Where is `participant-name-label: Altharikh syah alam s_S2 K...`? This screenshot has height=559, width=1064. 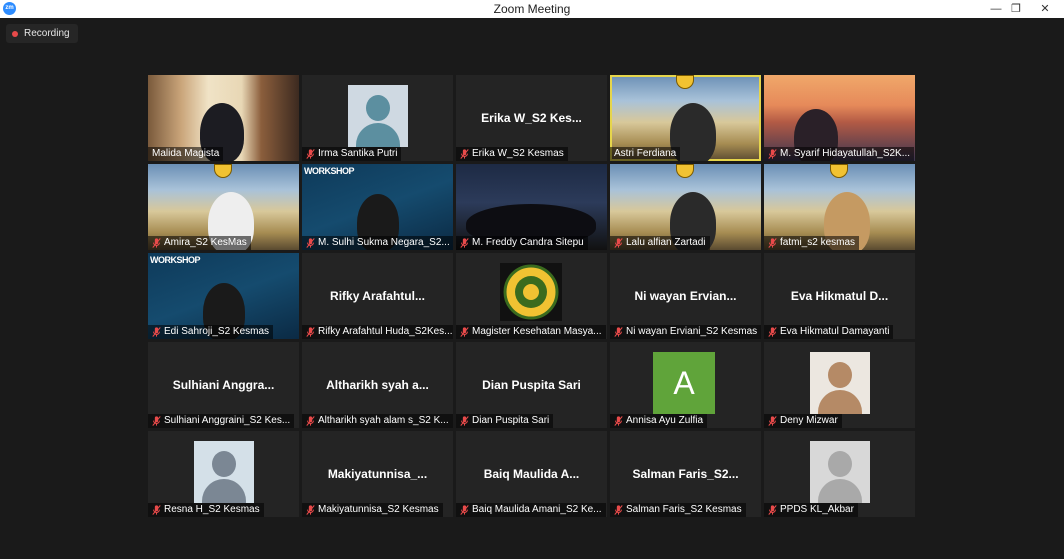 participant-name-label: Altharikh syah alam s_S2 K... is located at coordinates (377, 421).